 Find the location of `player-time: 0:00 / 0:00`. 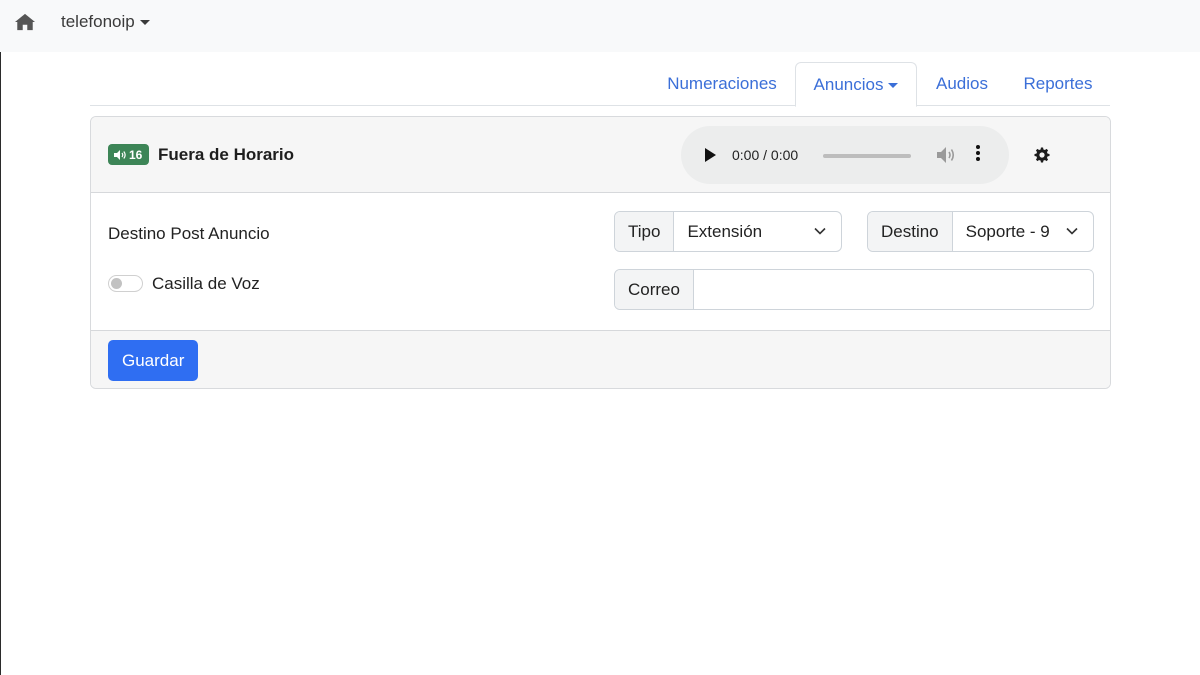

player-time: 0:00 / 0:00 is located at coordinates (765, 155).